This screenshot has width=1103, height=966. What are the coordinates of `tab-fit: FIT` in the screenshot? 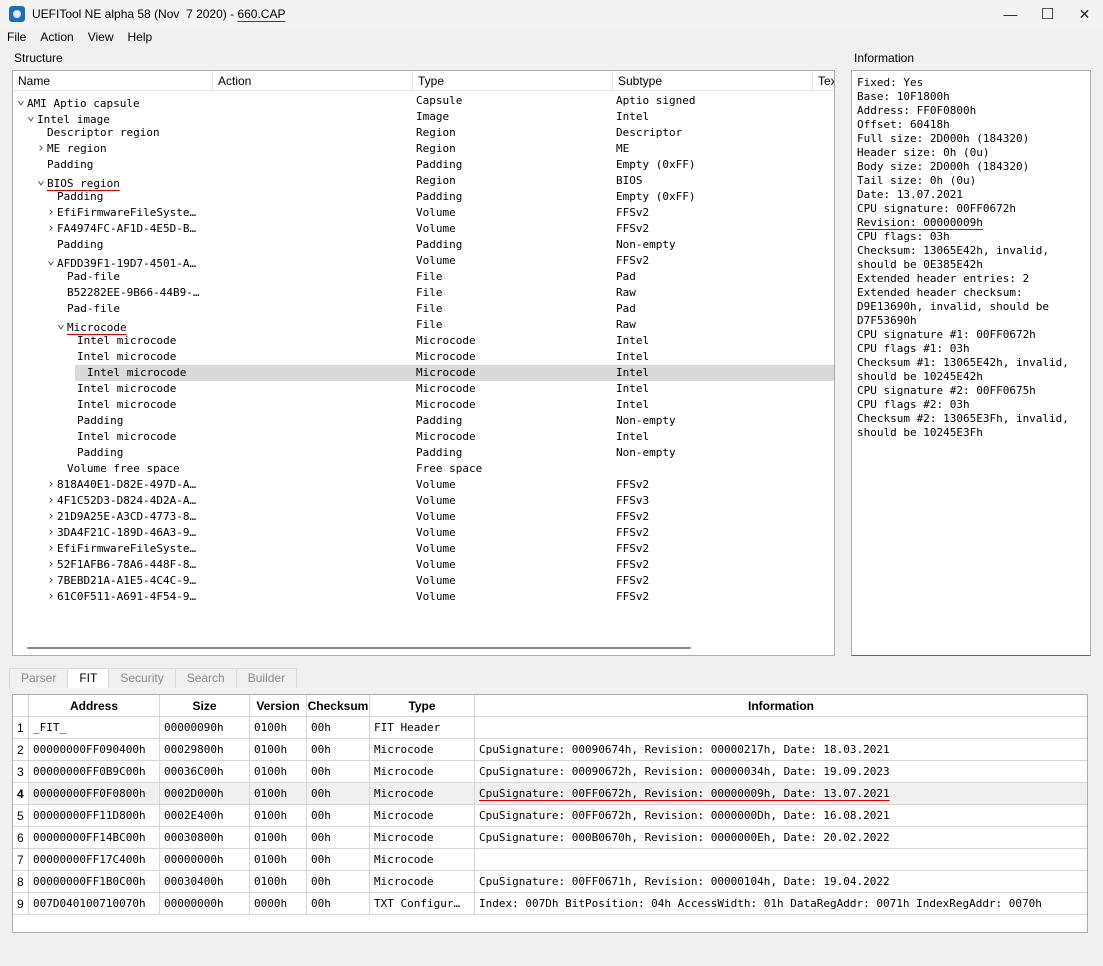 It's located at (88, 678).